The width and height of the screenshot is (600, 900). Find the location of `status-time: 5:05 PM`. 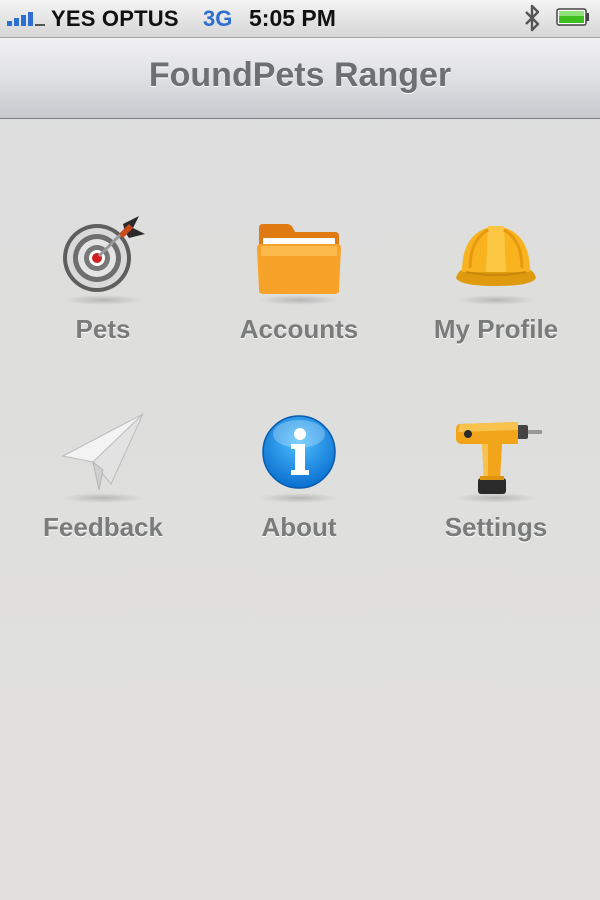

status-time: 5:05 PM is located at coordinates (292, 18).